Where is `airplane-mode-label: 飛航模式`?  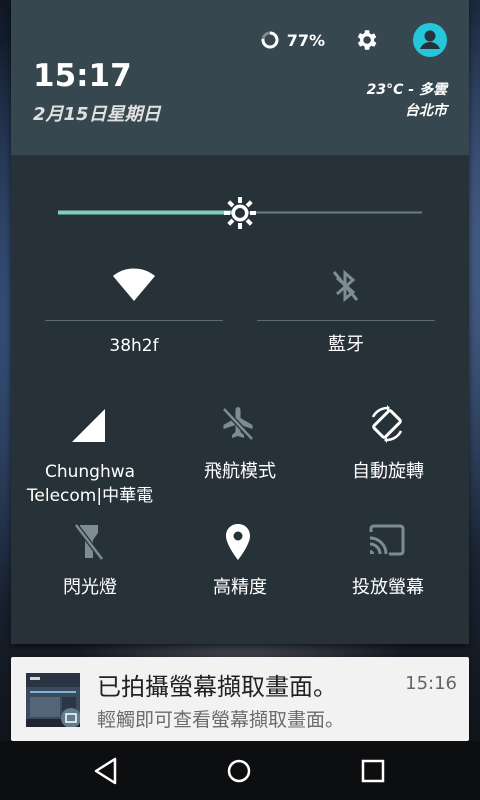
airplane-mode-label: 飛航模式 is located at coordinates (240, 472).